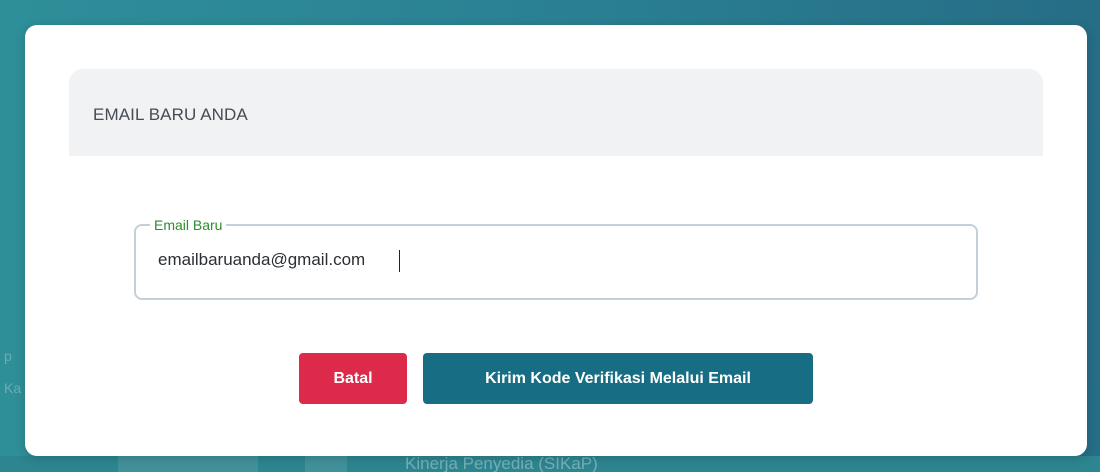 The width and height of the screenshot is (1100, 472). What do you see at coordinates (399, 261) in the screenshot?
I see `text-caret` at bounding box center [399, 261].